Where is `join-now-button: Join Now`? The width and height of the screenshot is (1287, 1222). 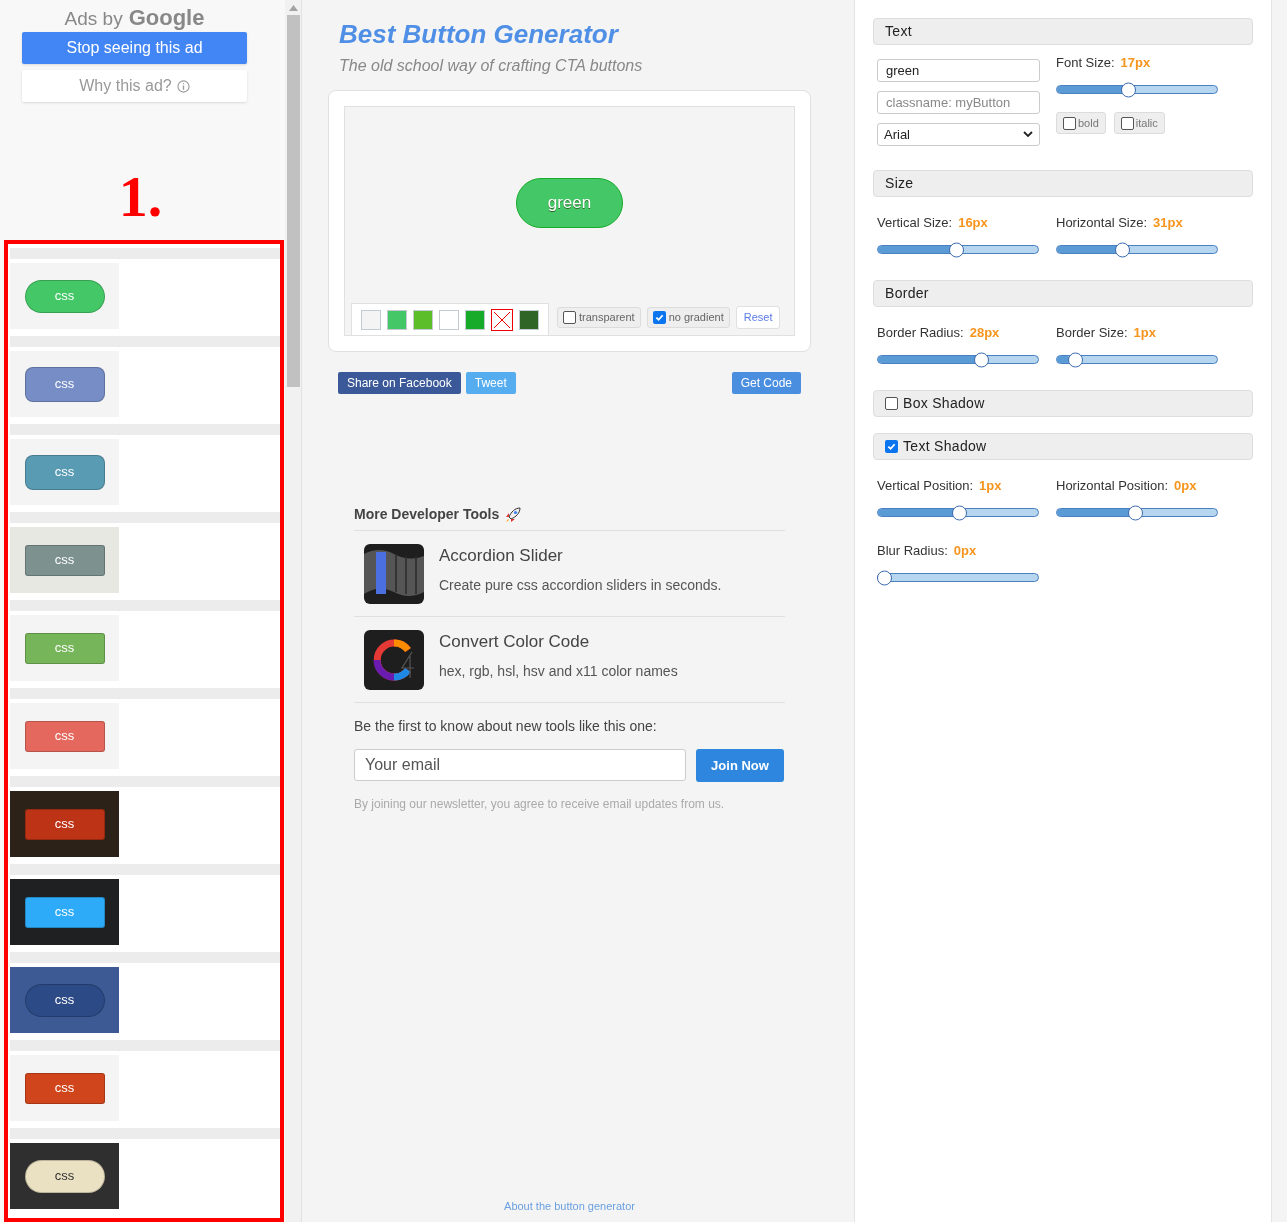
join-now-button: Join Now is located at coordinates (740, 765).